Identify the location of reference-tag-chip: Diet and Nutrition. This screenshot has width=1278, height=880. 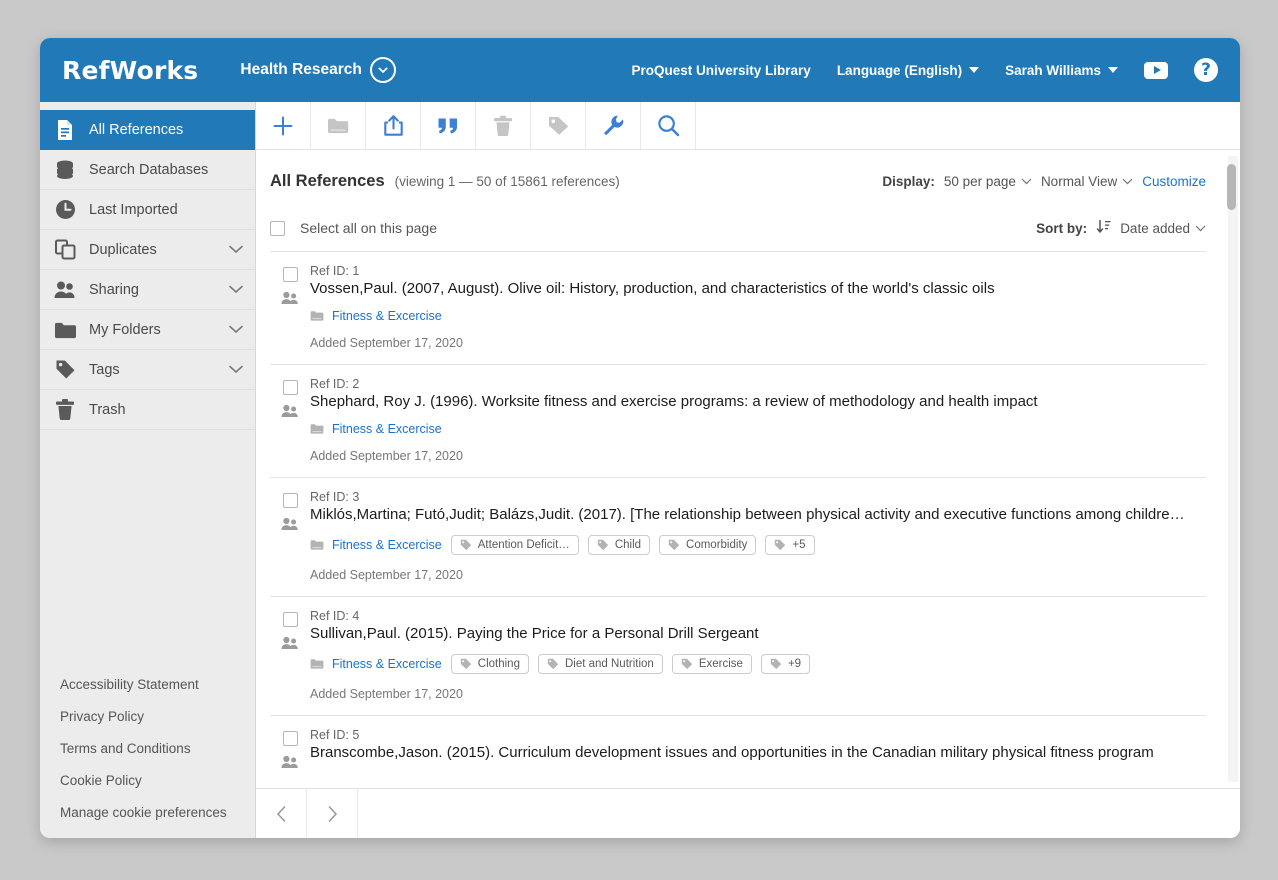
(600, 664).